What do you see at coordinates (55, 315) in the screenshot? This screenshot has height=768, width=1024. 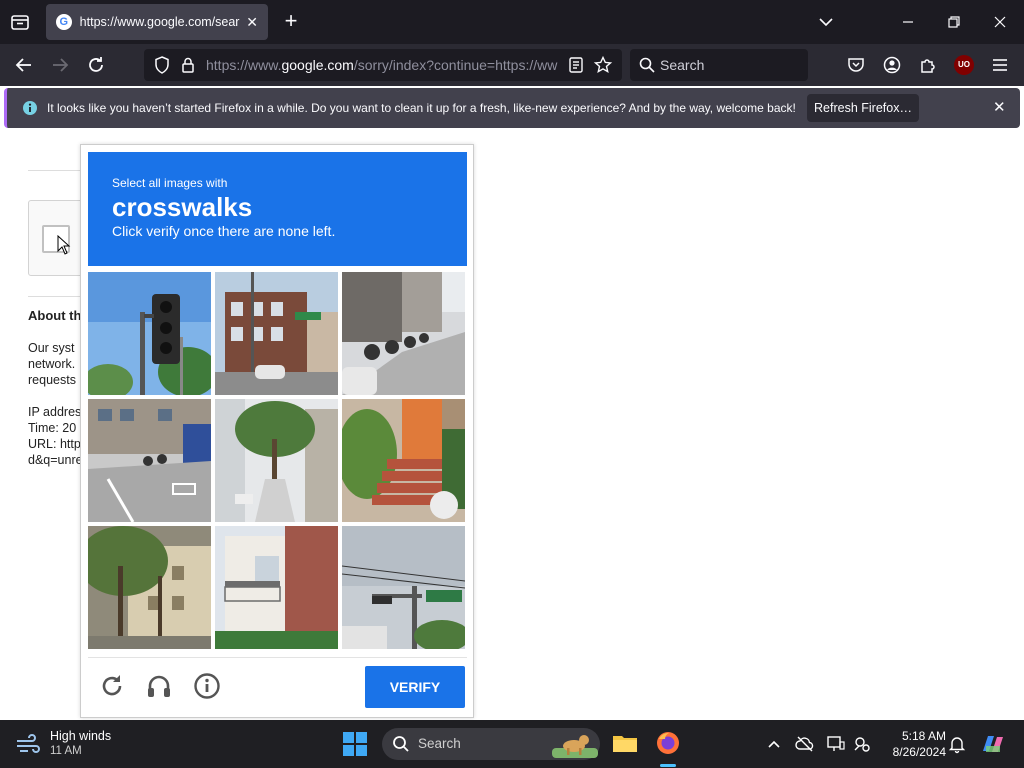 I see `about-heading: About th` at bounding box center [55, 315].